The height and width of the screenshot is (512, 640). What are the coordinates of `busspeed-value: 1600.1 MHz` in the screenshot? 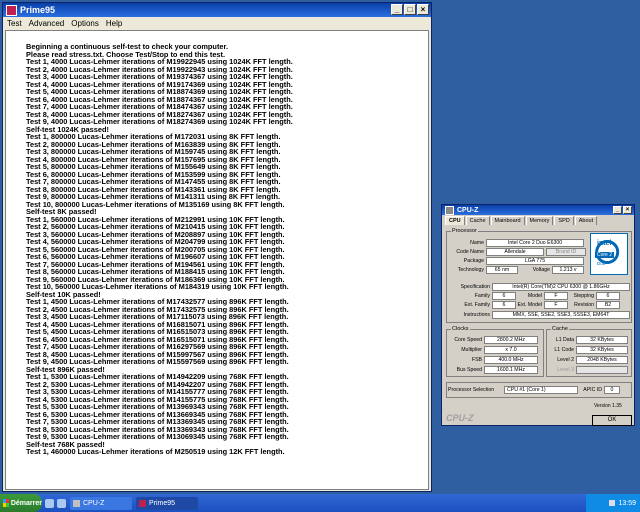 It's located at (511, 369).